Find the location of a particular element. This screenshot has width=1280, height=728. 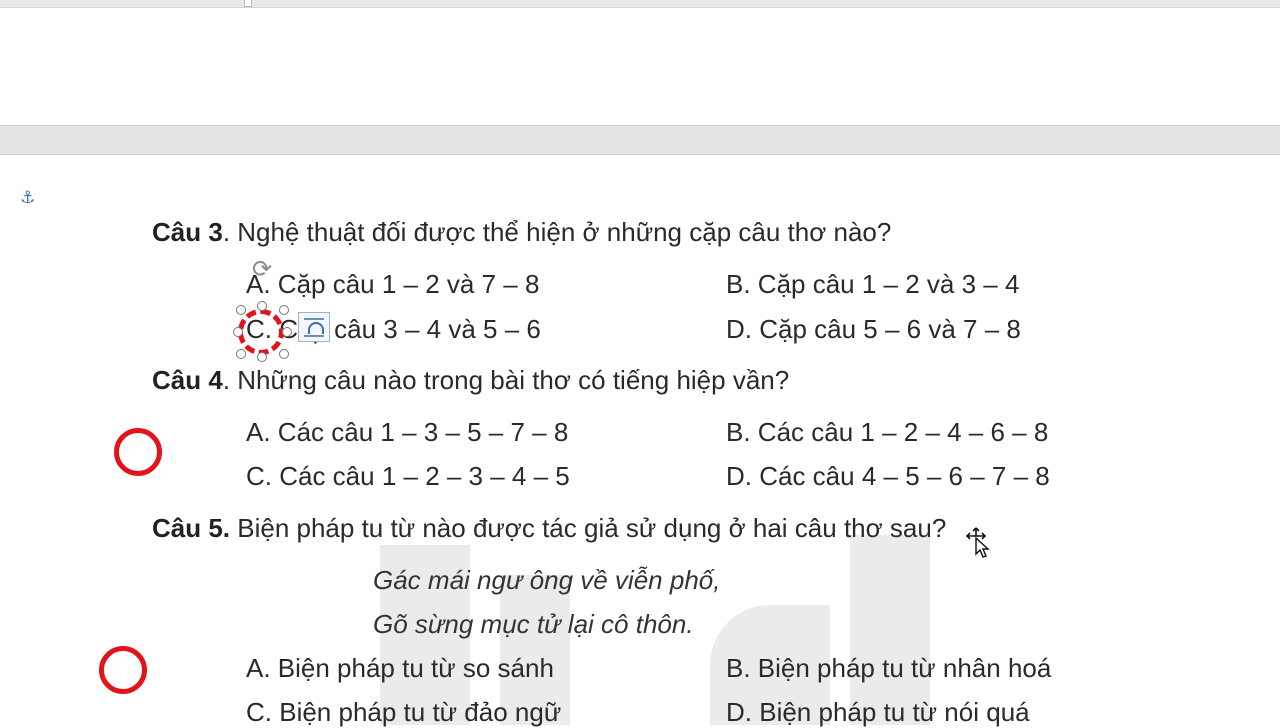

question-3-option-d: D. Cặp câu 5 – 6 và 7 – 8 is located at coordinates (873, 329).